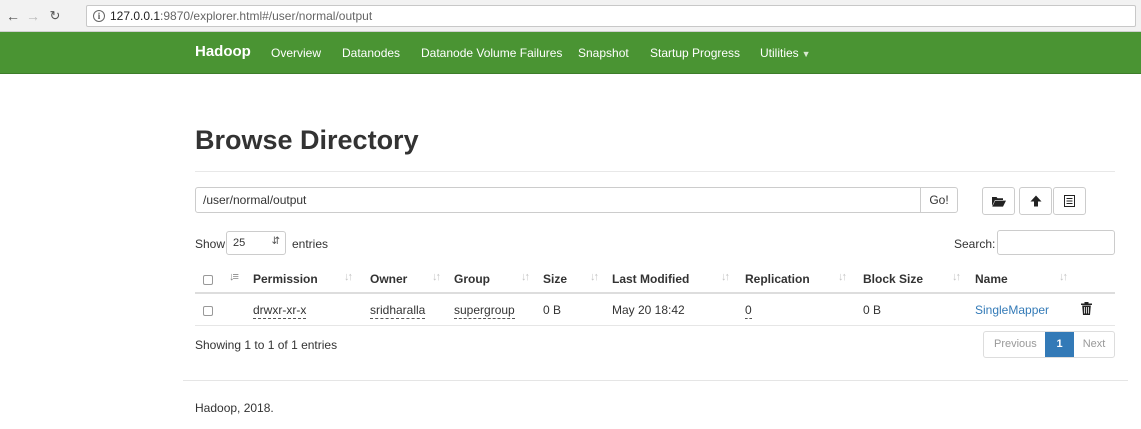  I want to click on next-page-button: Next, so click(1094, 344).